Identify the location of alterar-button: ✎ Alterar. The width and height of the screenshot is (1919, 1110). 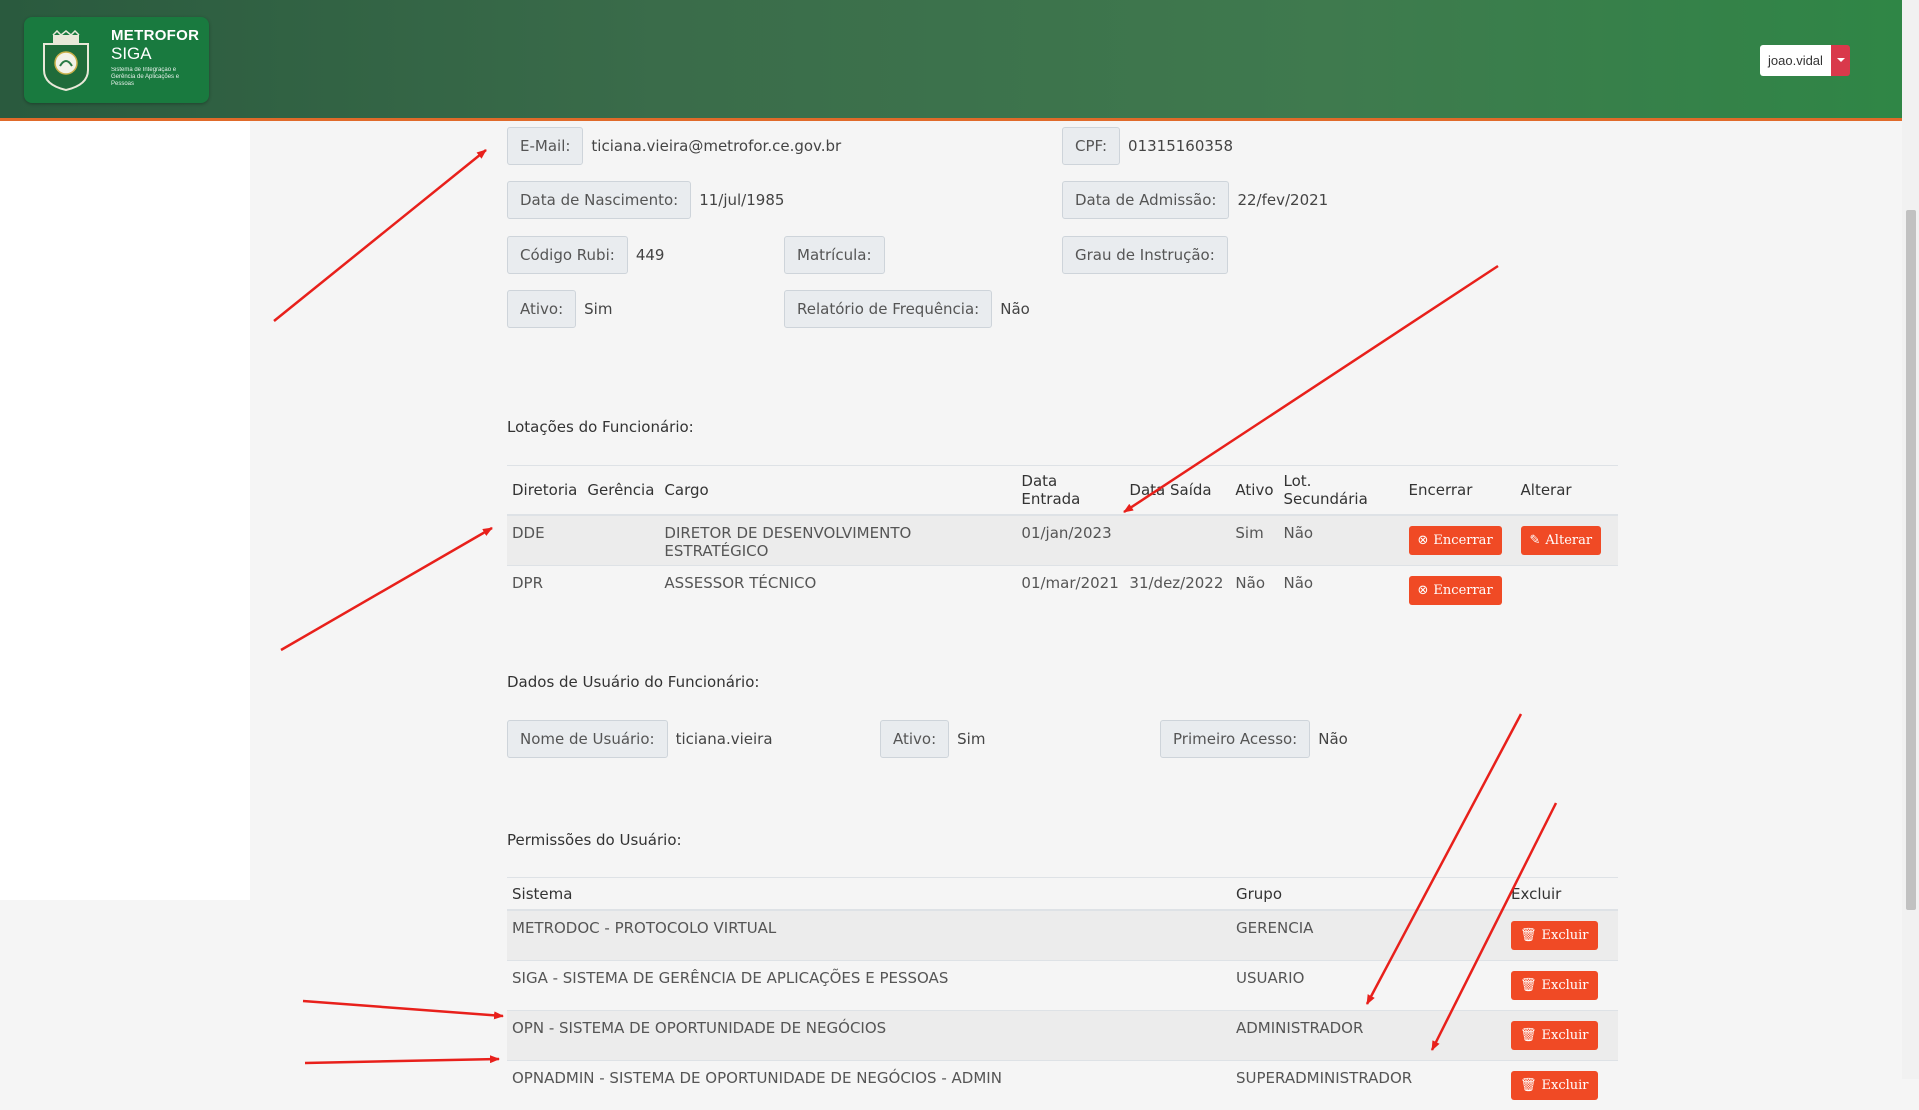
(1561, 540).